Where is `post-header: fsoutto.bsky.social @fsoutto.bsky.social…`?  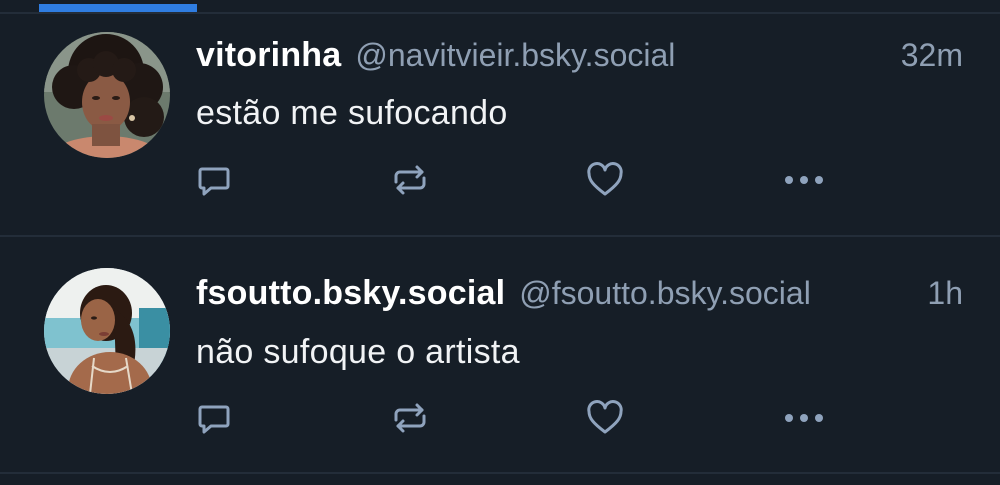 post-header: fsoutto.bsky.social @fsoutto.bsky.social… is located at coordinates (579, 296).